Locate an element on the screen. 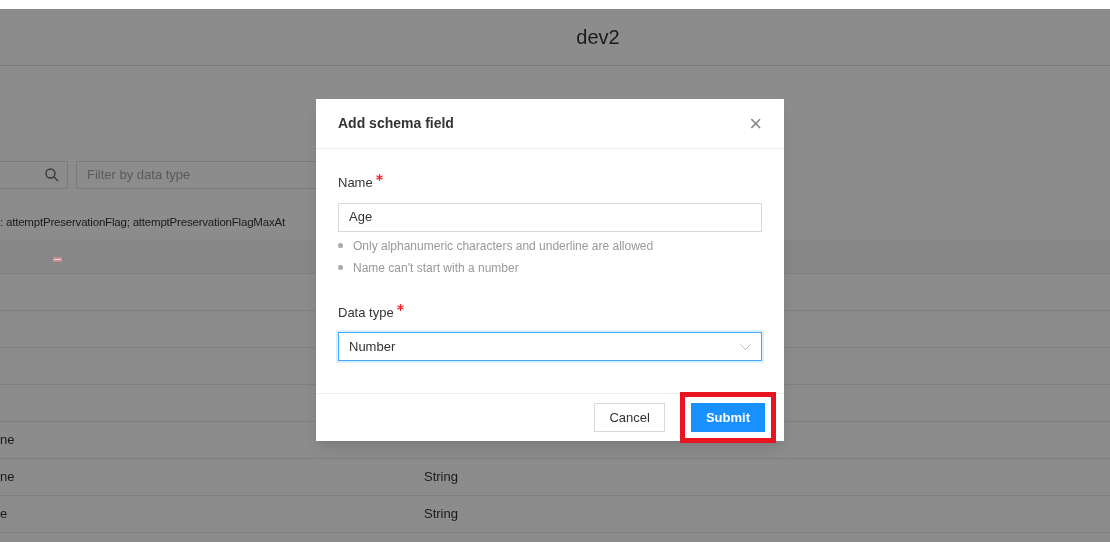 The width and height of the screenshot is (1110, 542). table-cell: e is located at coordinates (4, 514).